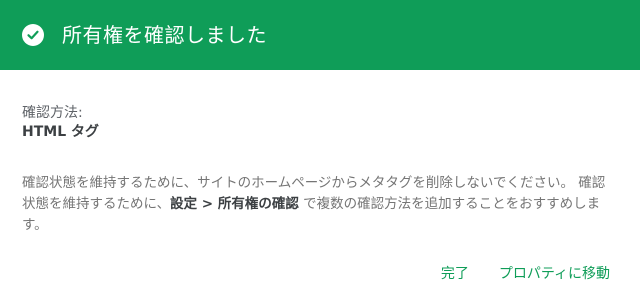 The height and width of the screenshot is (308, 640). What do you see at coordinates (60, 132) in the screenshot?
I see `verification-method-value: HTML タグ` at bounding box center [60, 132].